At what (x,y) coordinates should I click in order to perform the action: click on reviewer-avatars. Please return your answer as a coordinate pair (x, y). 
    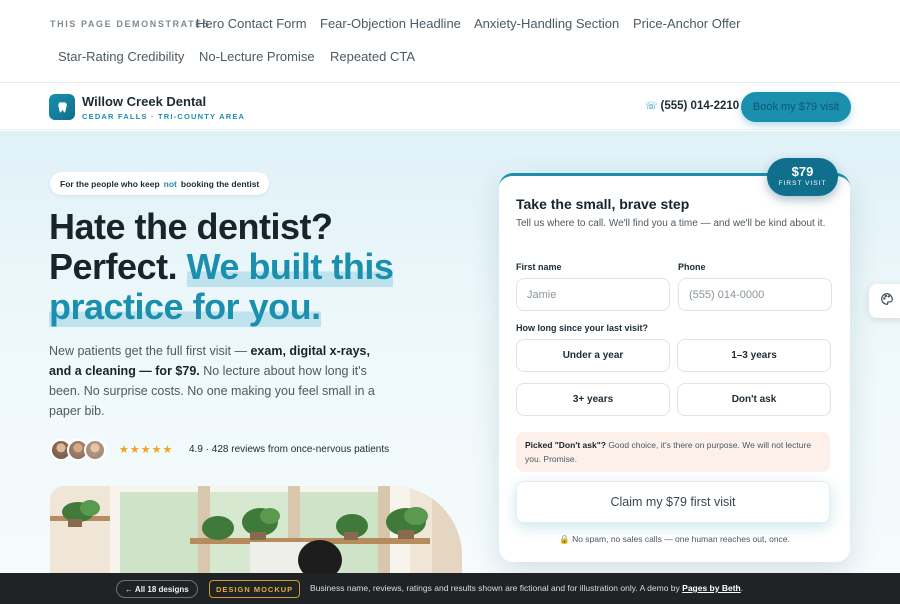
    Looking at the image, I should click on (80, 450).